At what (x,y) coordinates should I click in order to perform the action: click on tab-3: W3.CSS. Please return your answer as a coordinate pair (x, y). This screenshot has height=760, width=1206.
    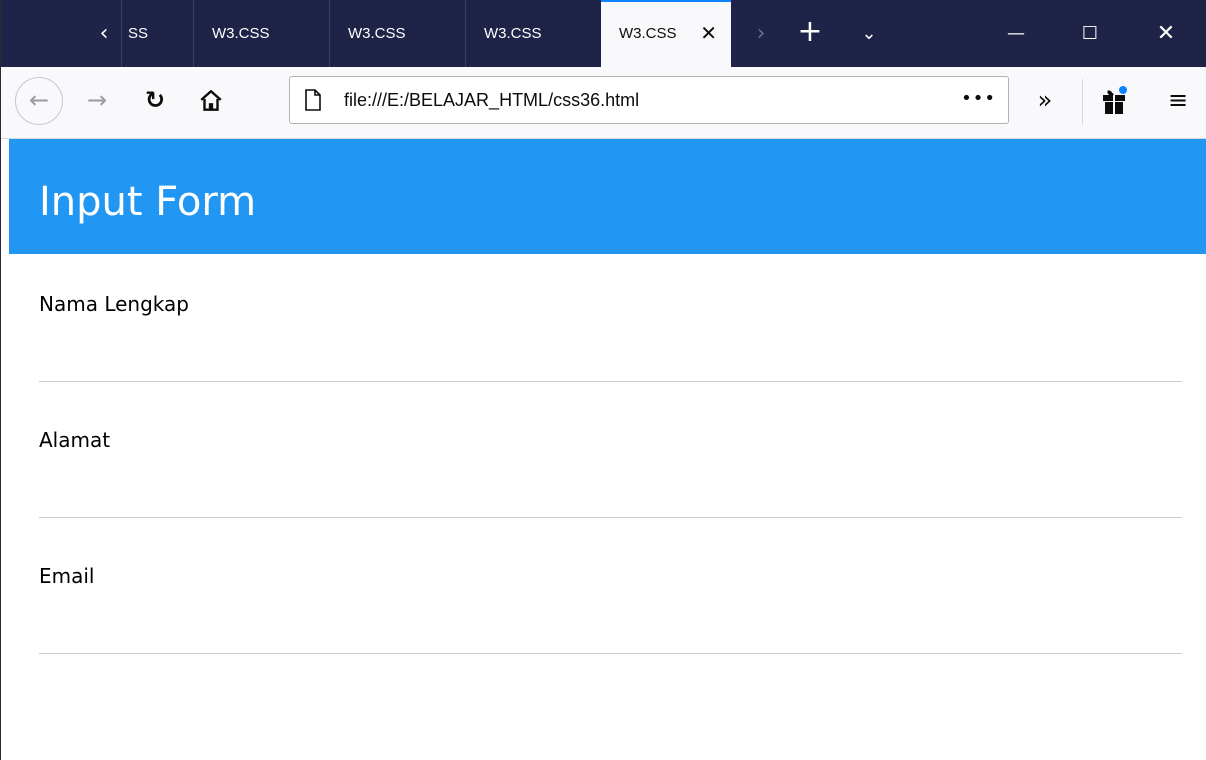
    Looking at the image, I should click on (397, 33).